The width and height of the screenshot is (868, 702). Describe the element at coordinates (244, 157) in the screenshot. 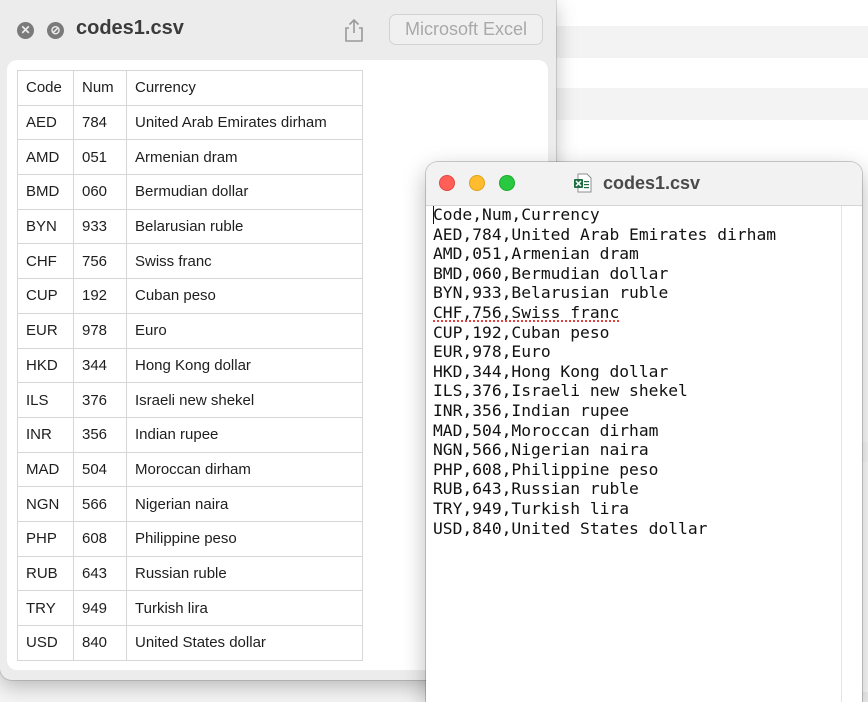

I see `currency-cell: Armenian dram` at that location.